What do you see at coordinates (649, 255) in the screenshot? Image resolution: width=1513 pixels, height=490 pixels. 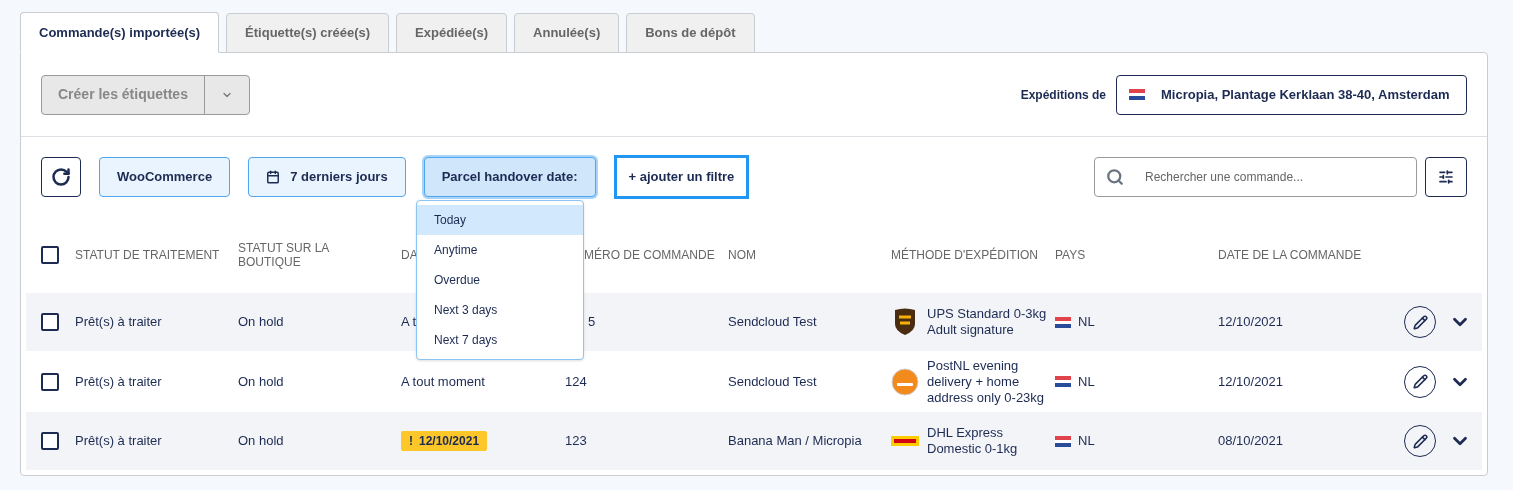 I see `column-header: MÉRO DE COMMANDE` at bounding box center [649, 255].